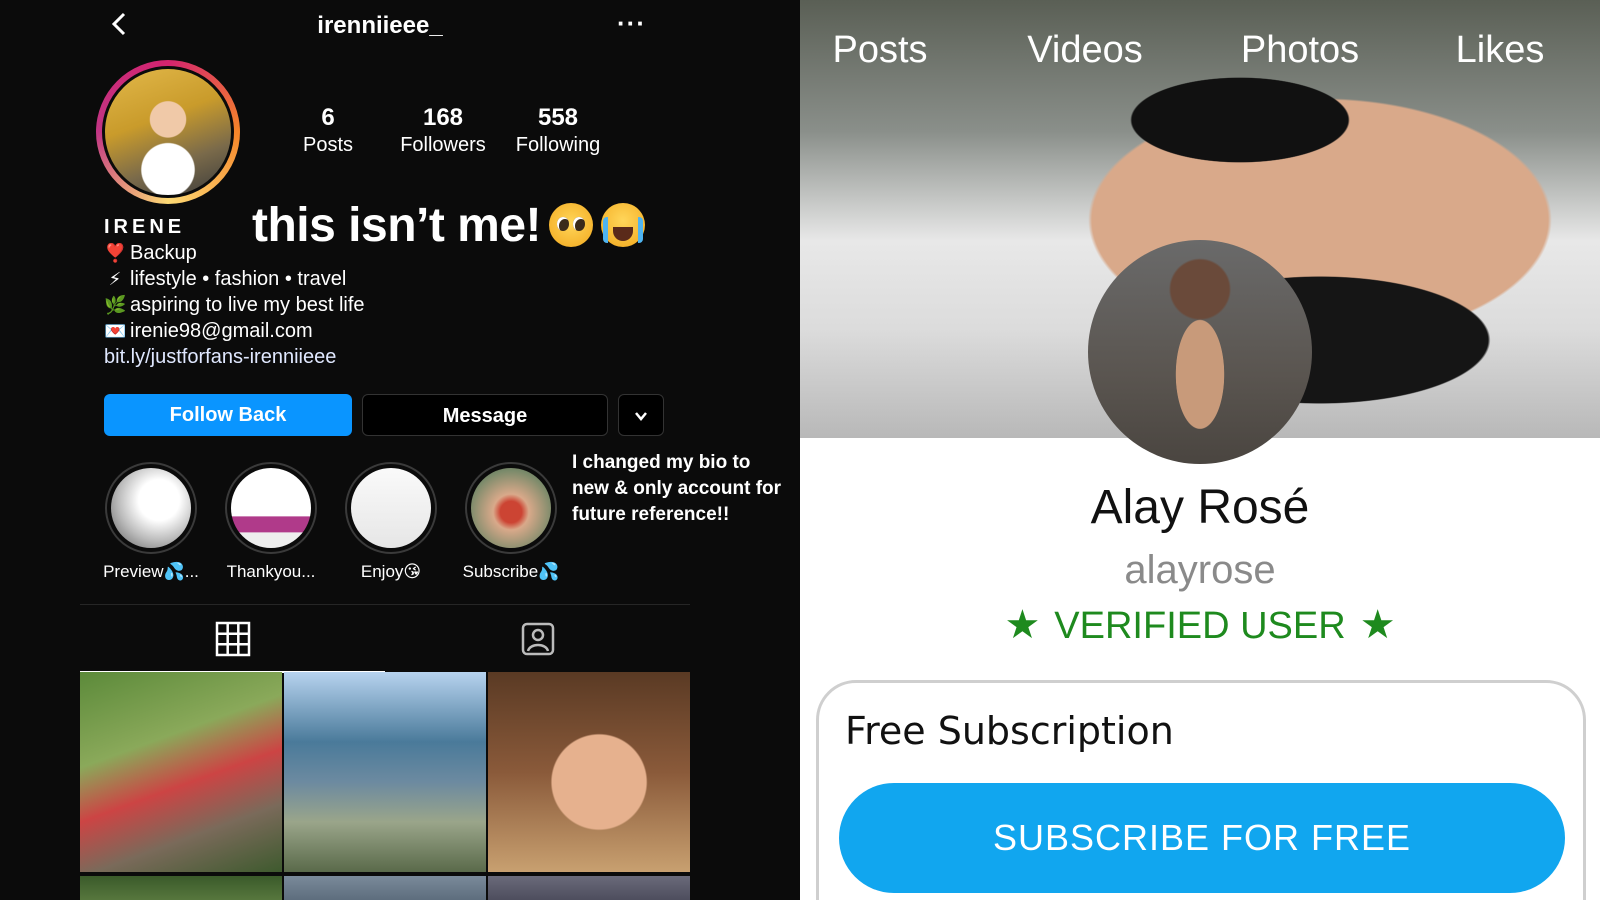 The width and height of the screenshot is (1600, 900). I want to click on bio-line: ⚡ lifestyle • fashion • travel, so click(234, 279).